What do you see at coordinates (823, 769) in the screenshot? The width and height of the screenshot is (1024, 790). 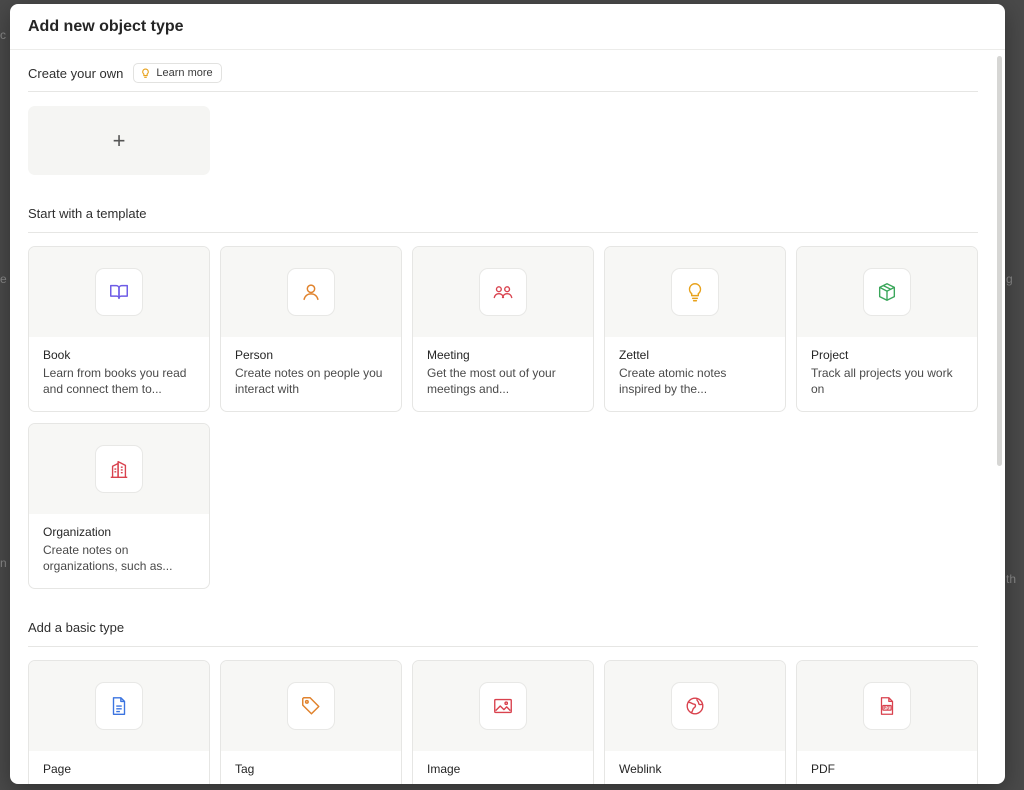 I see `card-title: PDF` at bounding box center [823, 769].